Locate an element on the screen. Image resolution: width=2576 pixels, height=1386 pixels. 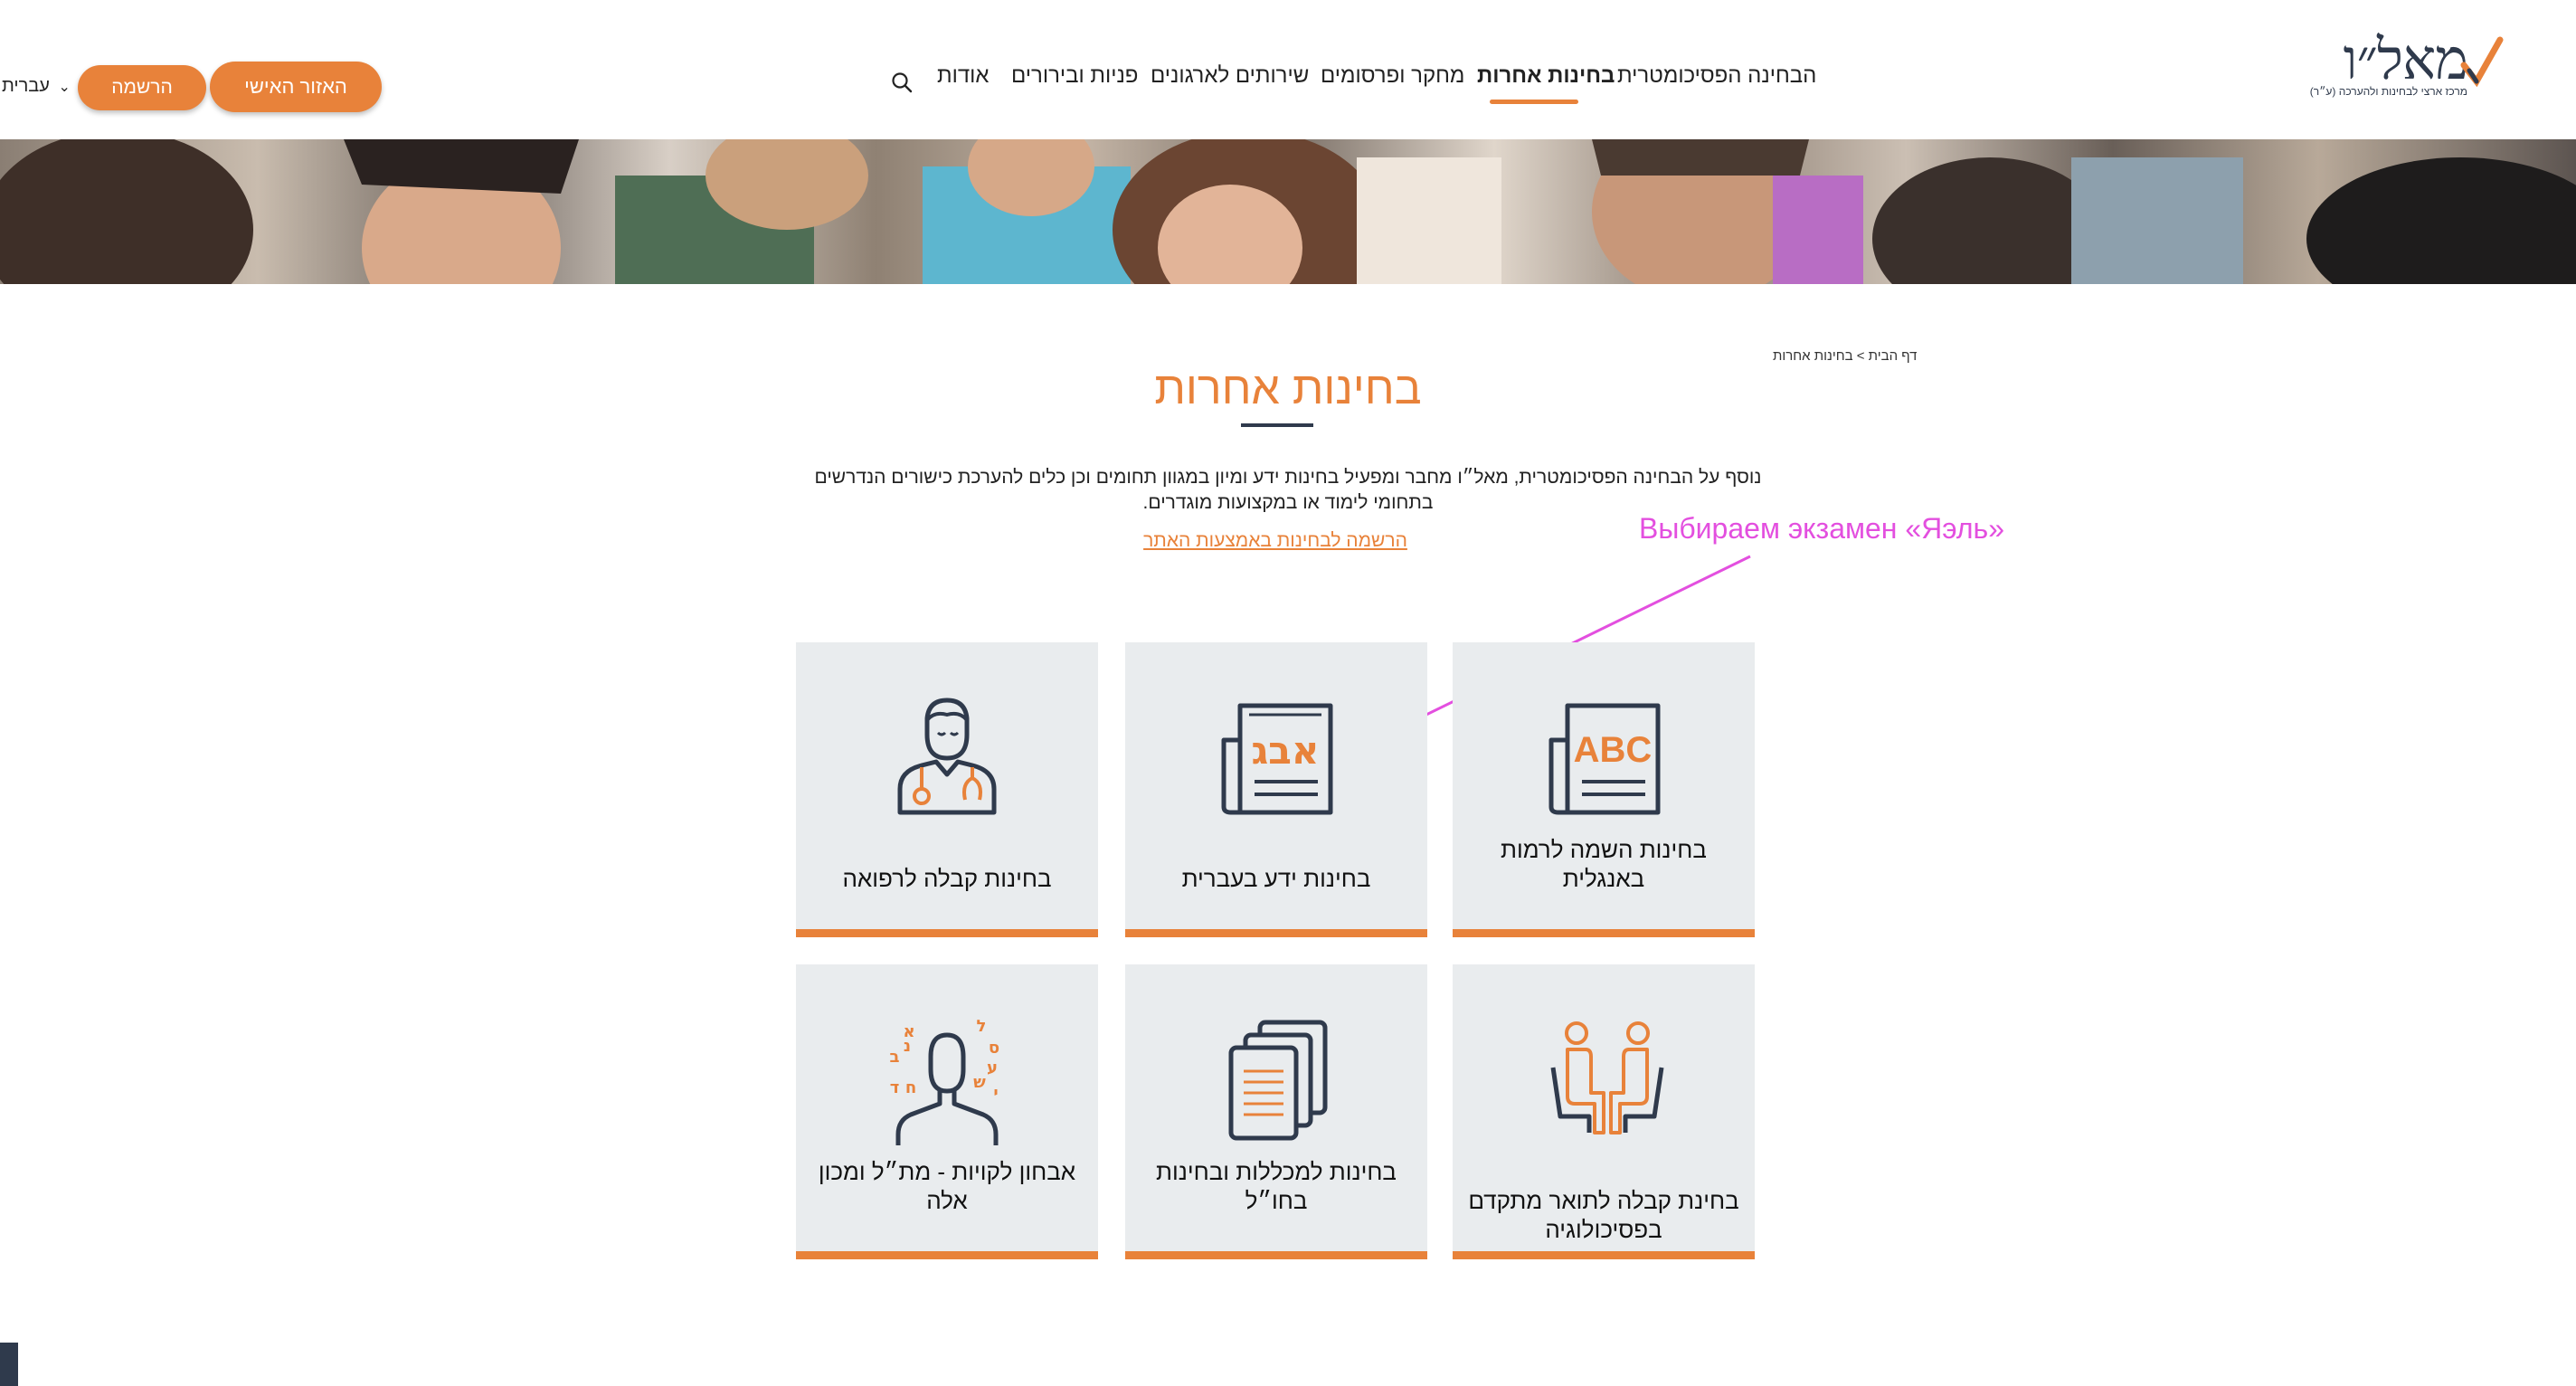
accessibility-widget-tab is located at coordinates (9, 1364).